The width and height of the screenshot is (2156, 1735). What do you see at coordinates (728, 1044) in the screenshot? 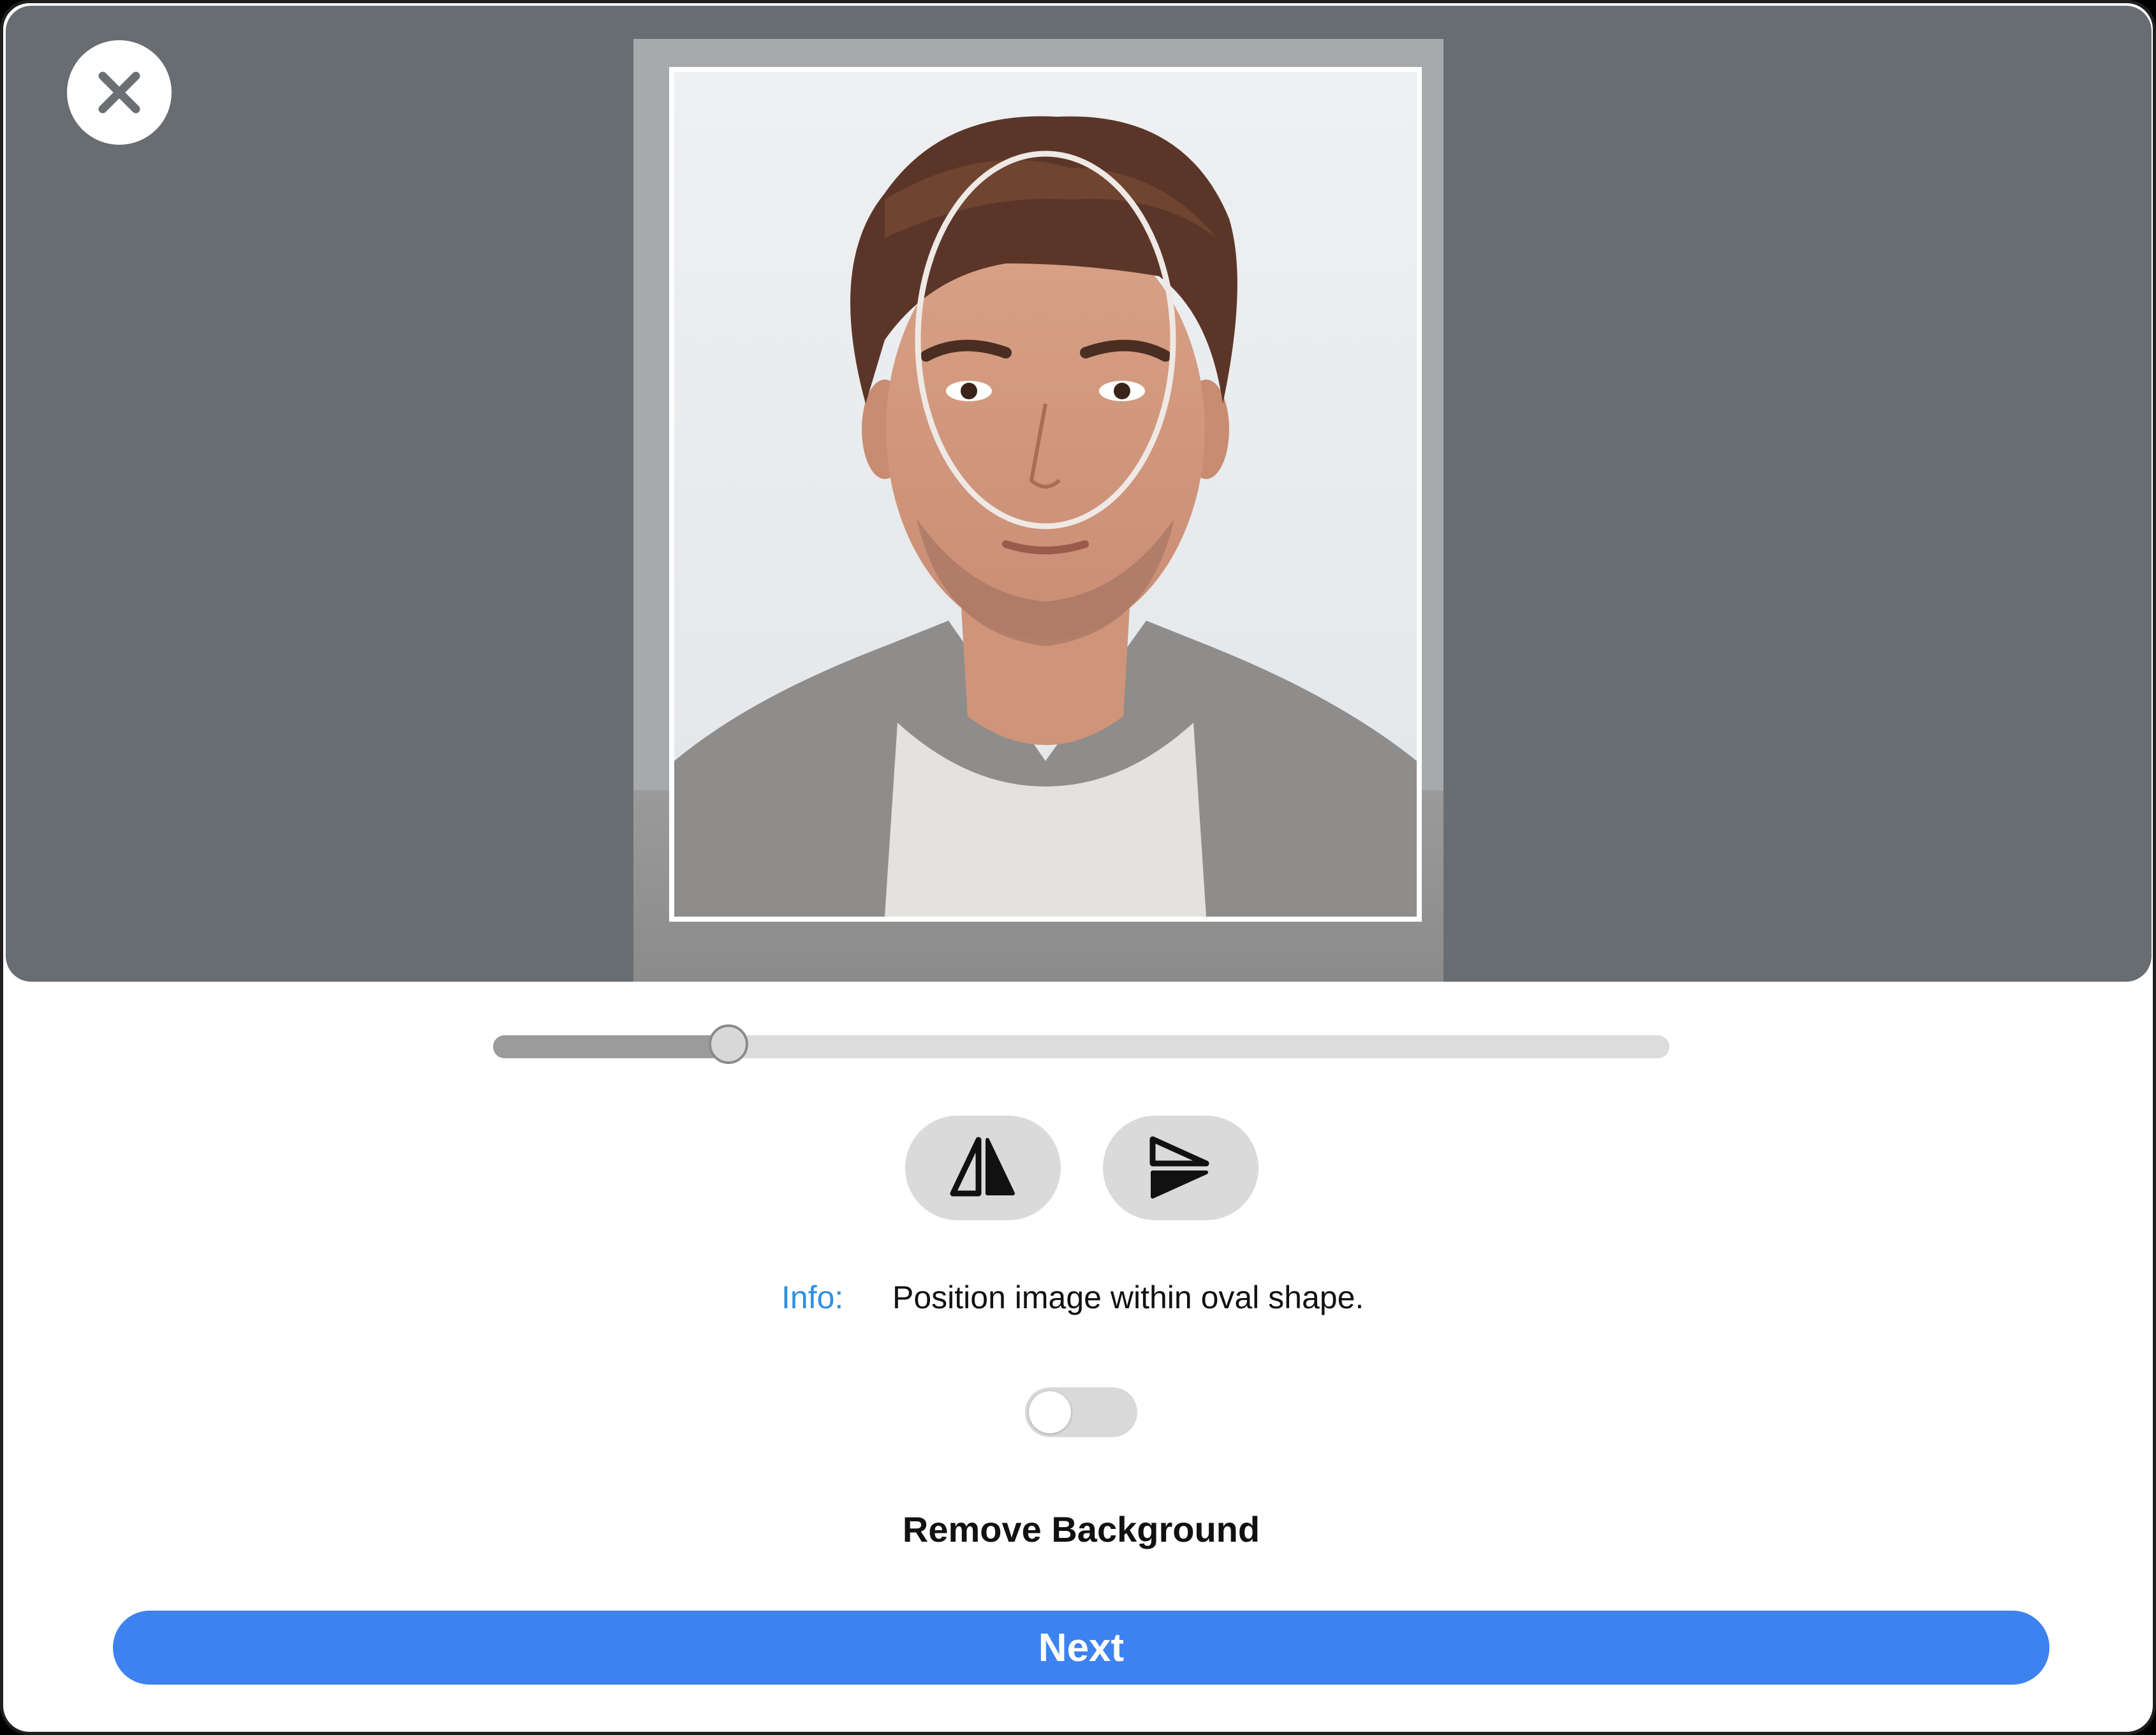
I see `zoom-slider-thumb` at bounding box center [728, 1044].